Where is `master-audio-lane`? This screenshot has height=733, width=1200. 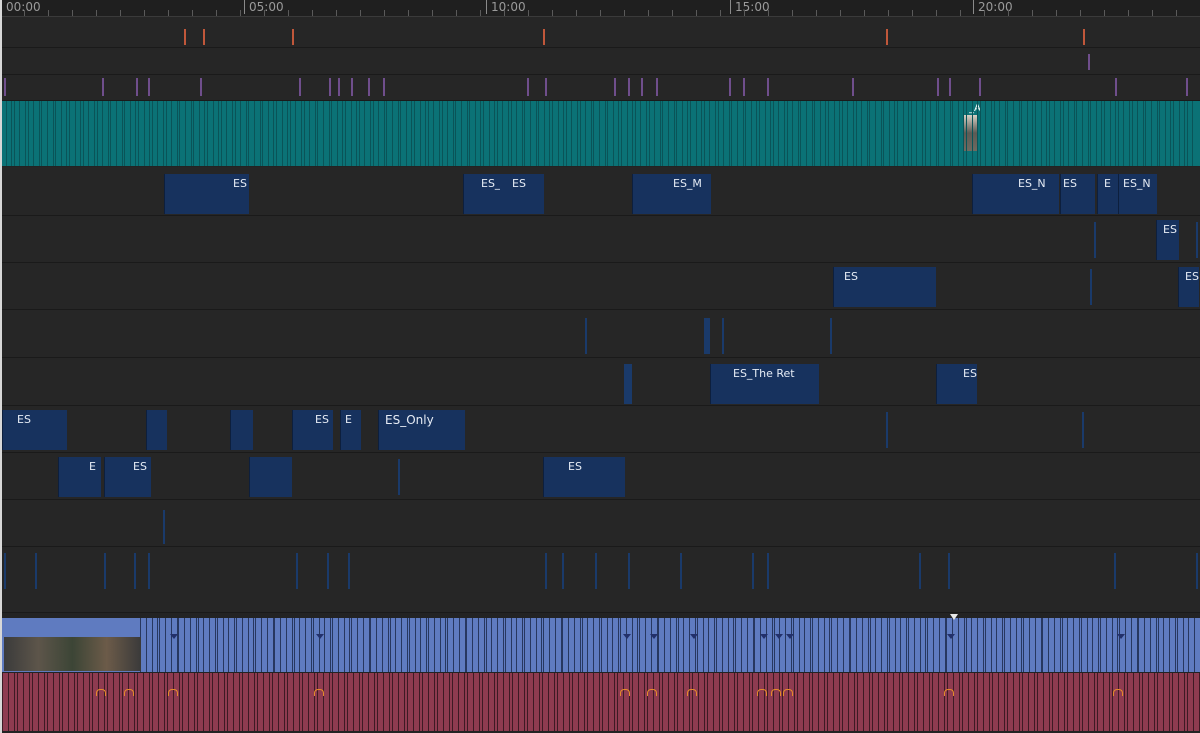
master-audio-lane is located at coordinates (600, 645).